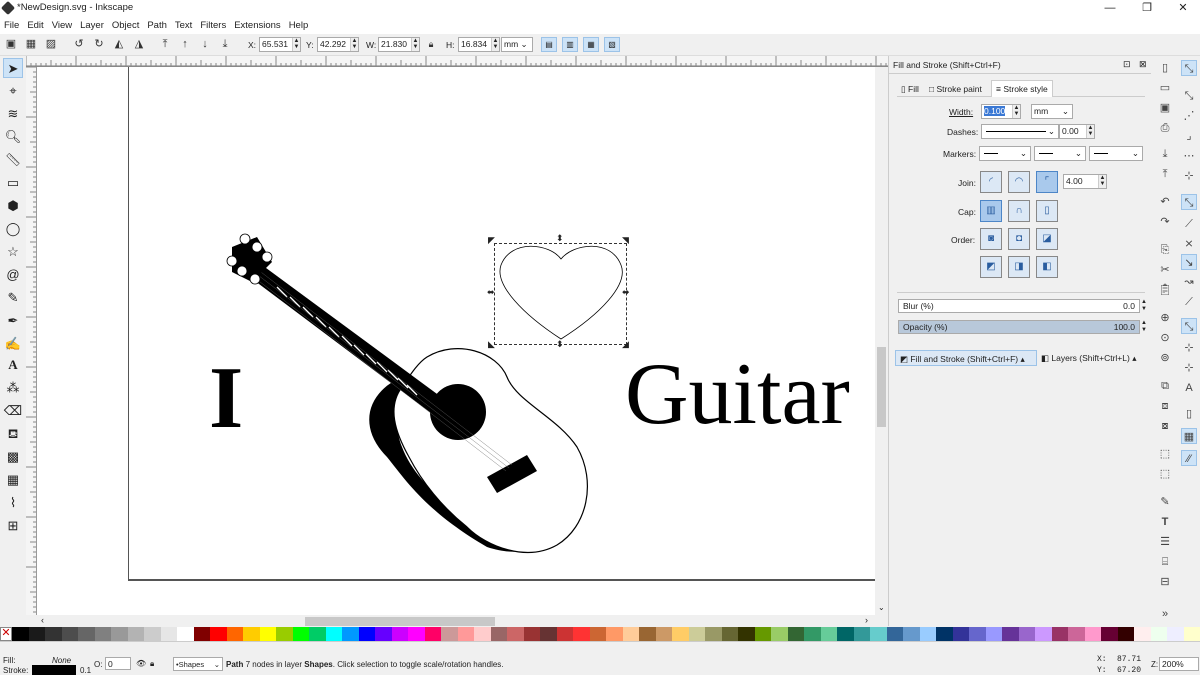 This screenshot has height=675, width=1200. I want to click on select-all-layers-icon: ▦, so click(31, 44).